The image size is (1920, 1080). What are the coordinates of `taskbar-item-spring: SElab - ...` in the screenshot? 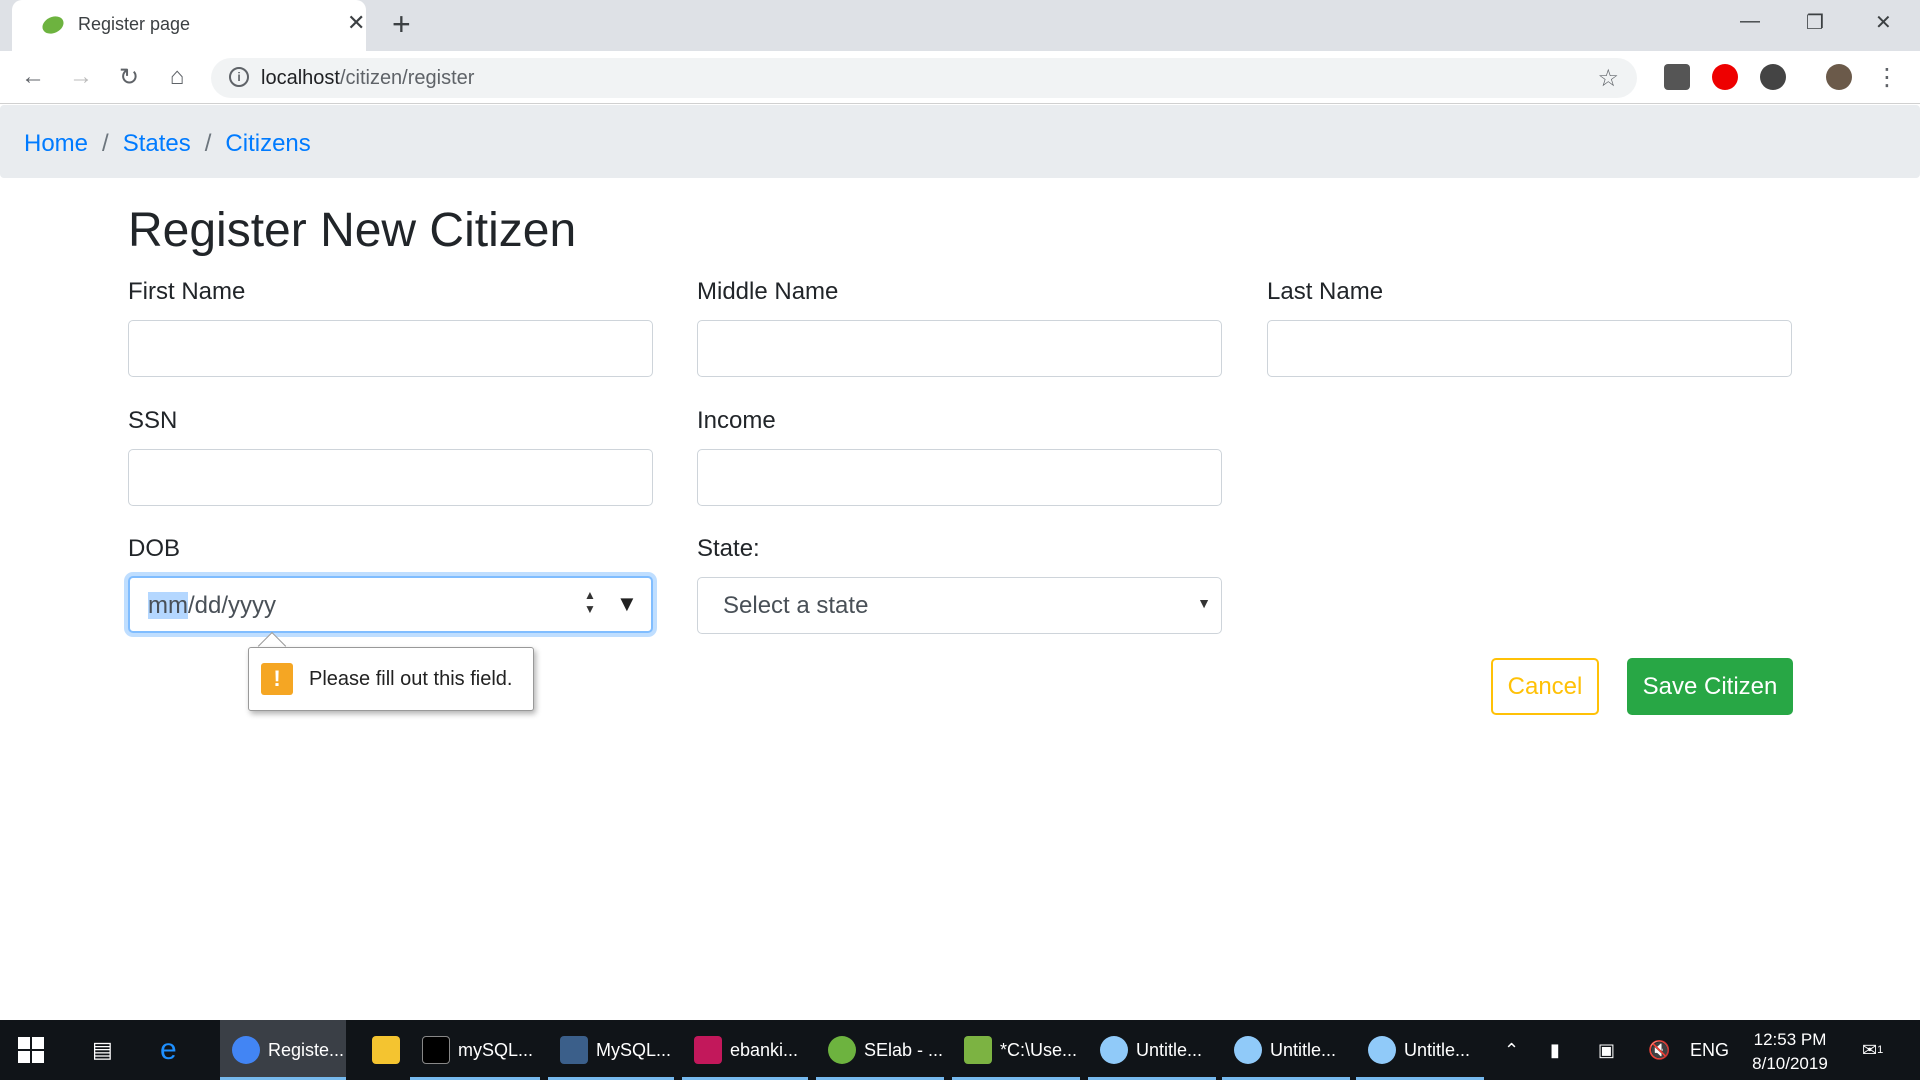 It's located at (880, 1050).